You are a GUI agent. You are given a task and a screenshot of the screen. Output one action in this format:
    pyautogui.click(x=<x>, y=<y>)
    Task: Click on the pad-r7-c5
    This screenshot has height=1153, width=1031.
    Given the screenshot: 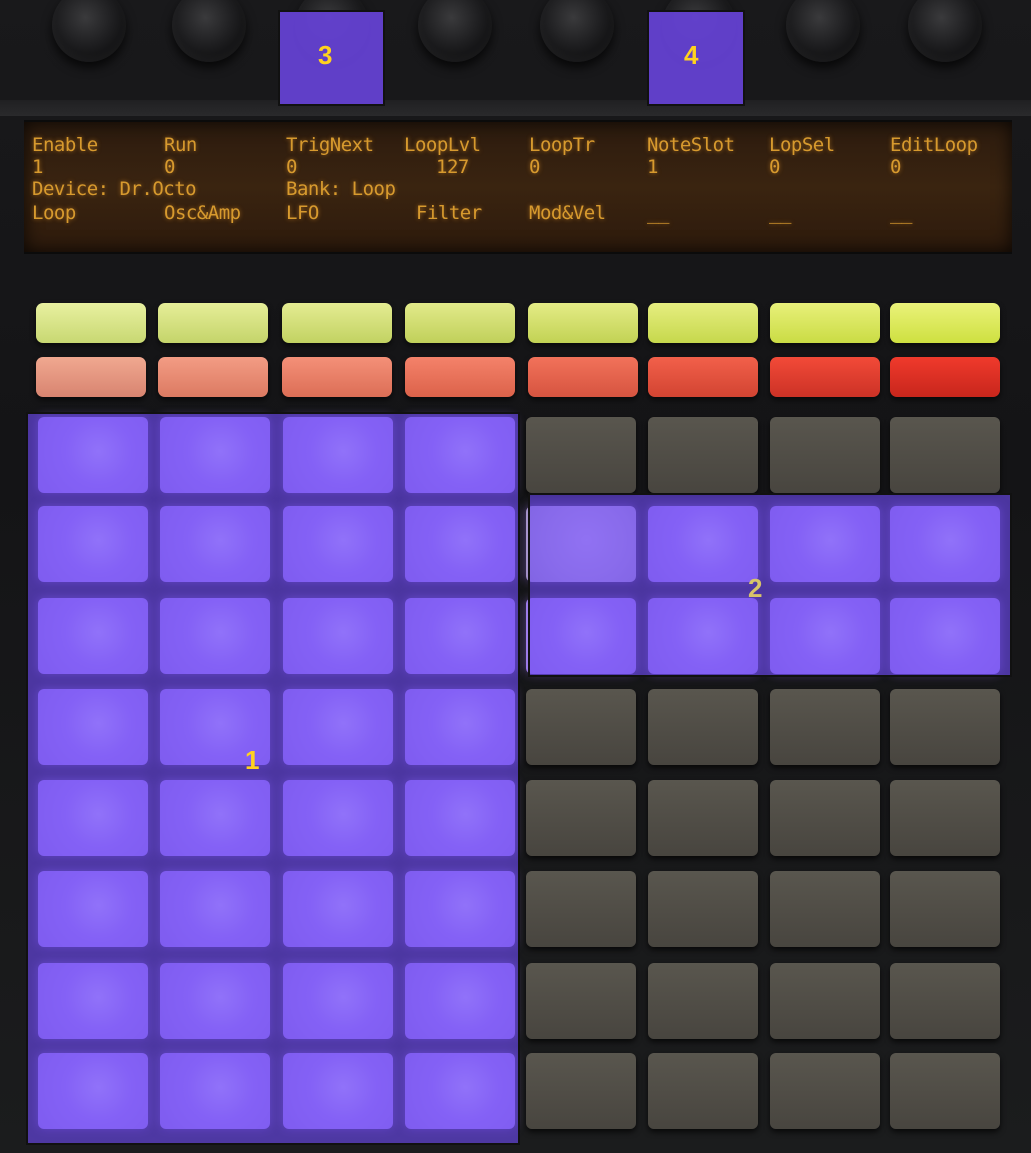 What is the action you would take?
    pyautogui.click(x=581, y=1001)
    